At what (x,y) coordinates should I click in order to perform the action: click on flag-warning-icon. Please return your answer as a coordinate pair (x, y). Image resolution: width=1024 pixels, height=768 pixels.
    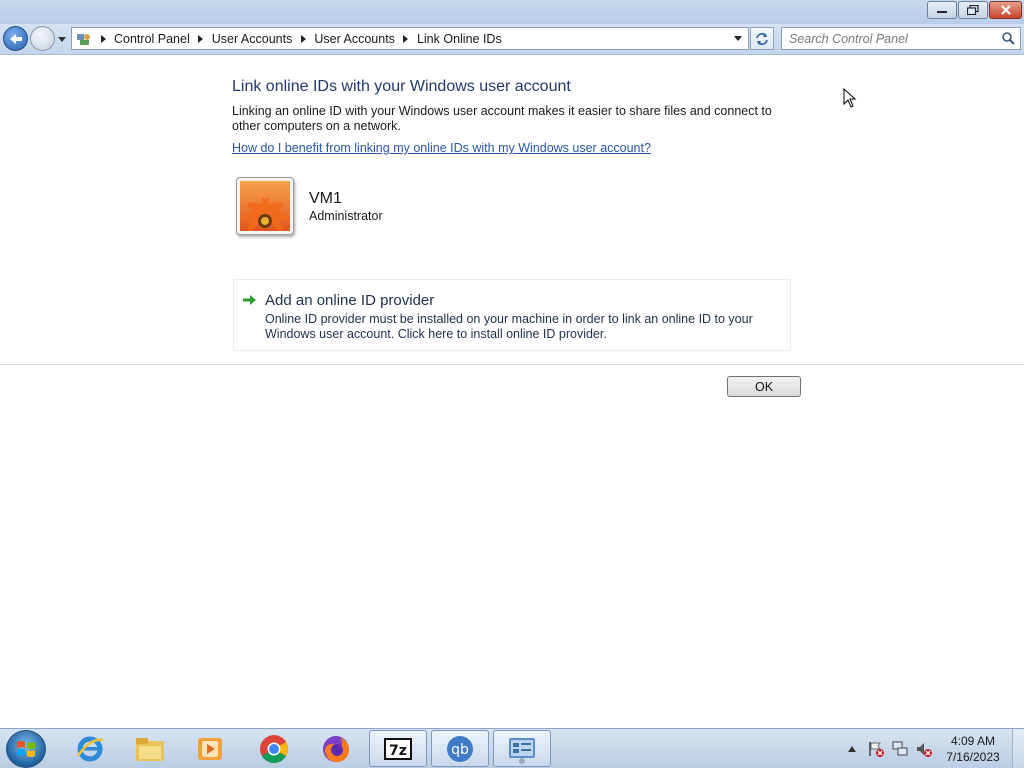
    Looking at the image, I should click on (876, 749).